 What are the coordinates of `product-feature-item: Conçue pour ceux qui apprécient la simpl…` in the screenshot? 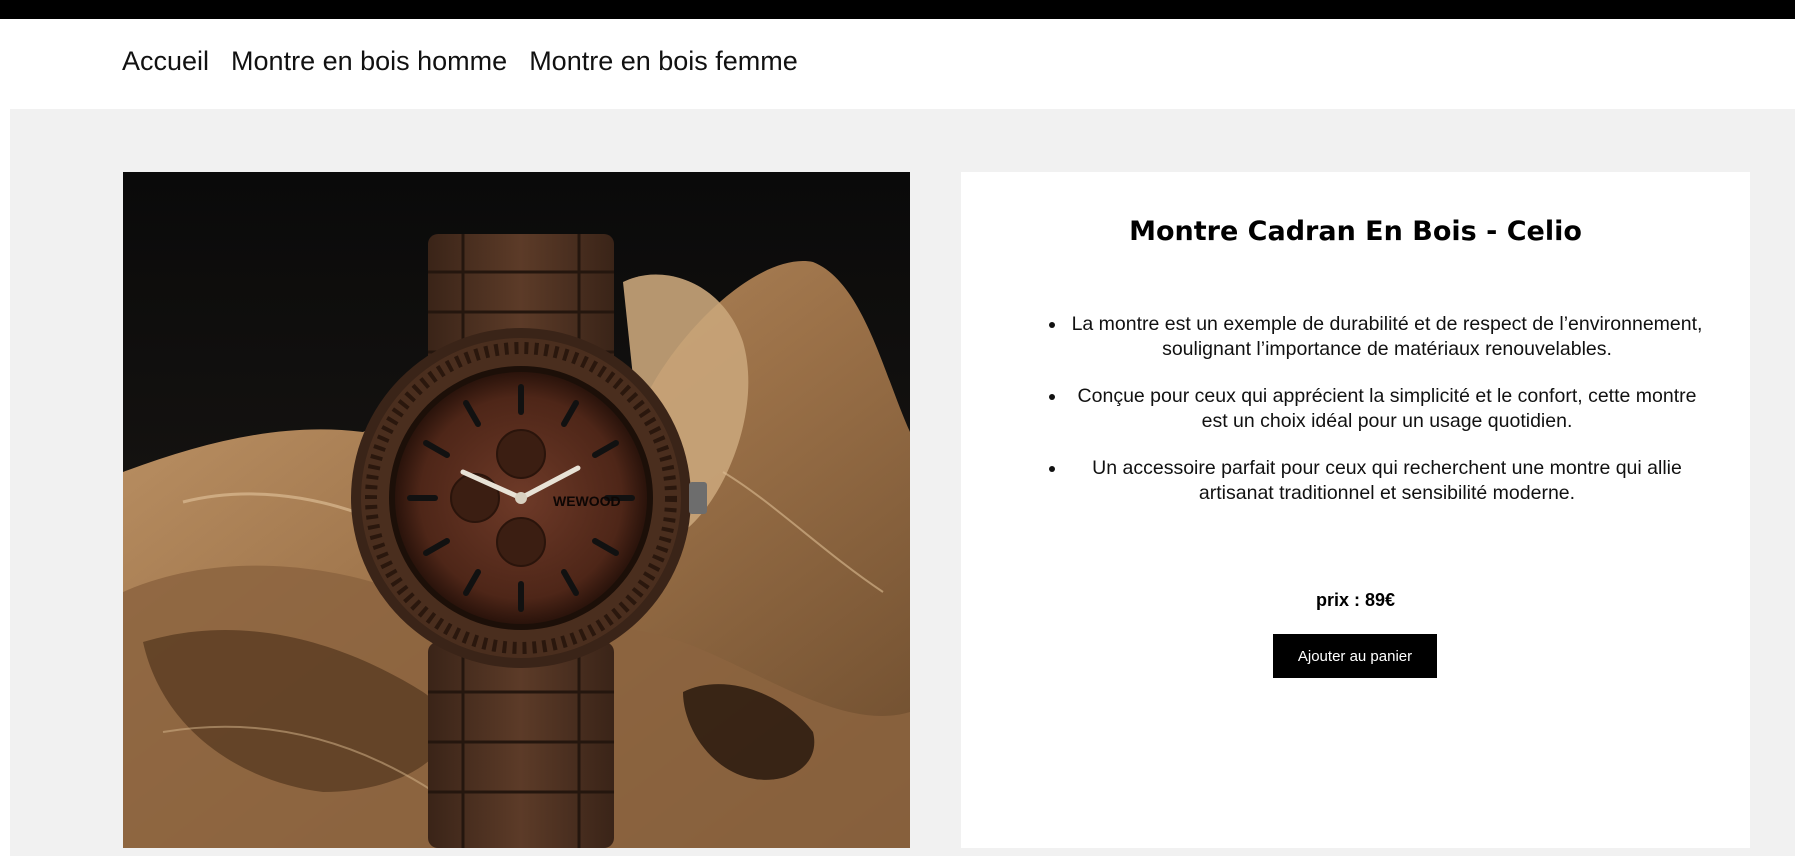 It's located at (1387, 409).